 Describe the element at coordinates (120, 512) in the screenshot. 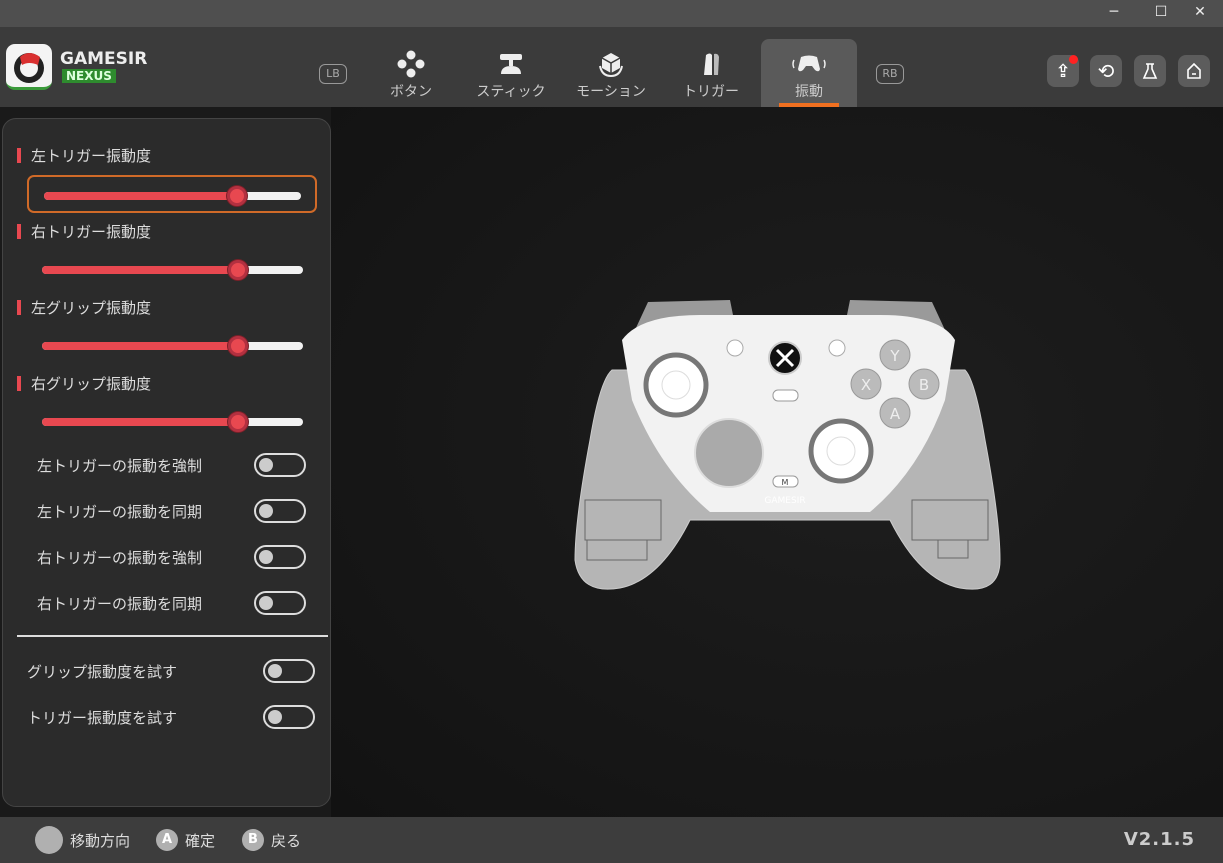

I see `sync-left-trigger-label: 左トリガーの振動を同期` at that location.